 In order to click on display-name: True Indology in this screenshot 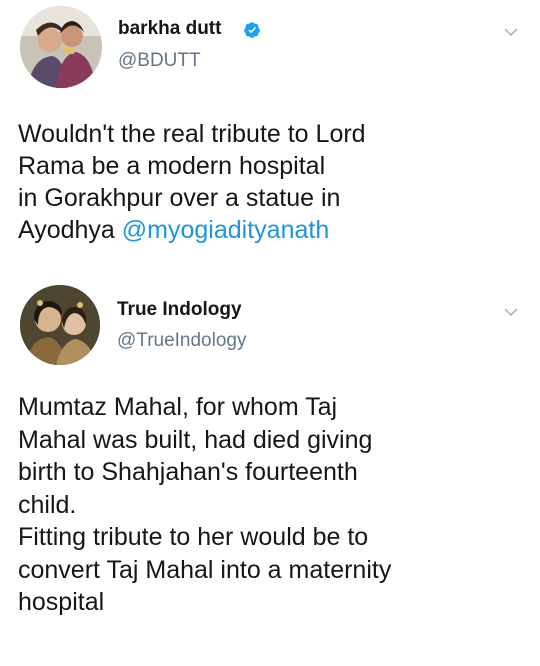, I will do `click(179, 310)`.